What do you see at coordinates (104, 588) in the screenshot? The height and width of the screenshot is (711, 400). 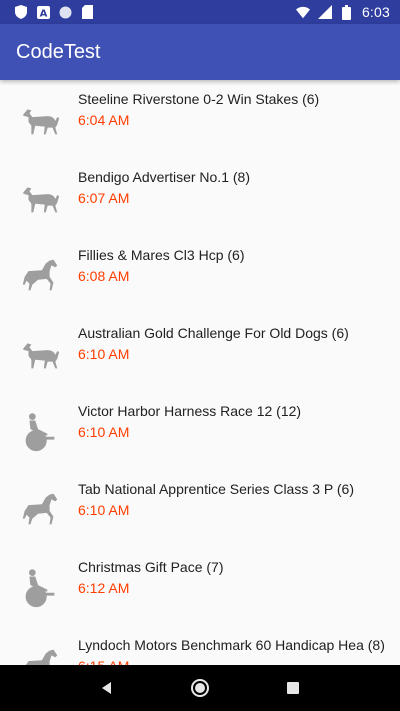 I see `race-time: 6:12 AM` at bounding box center [104, 588].